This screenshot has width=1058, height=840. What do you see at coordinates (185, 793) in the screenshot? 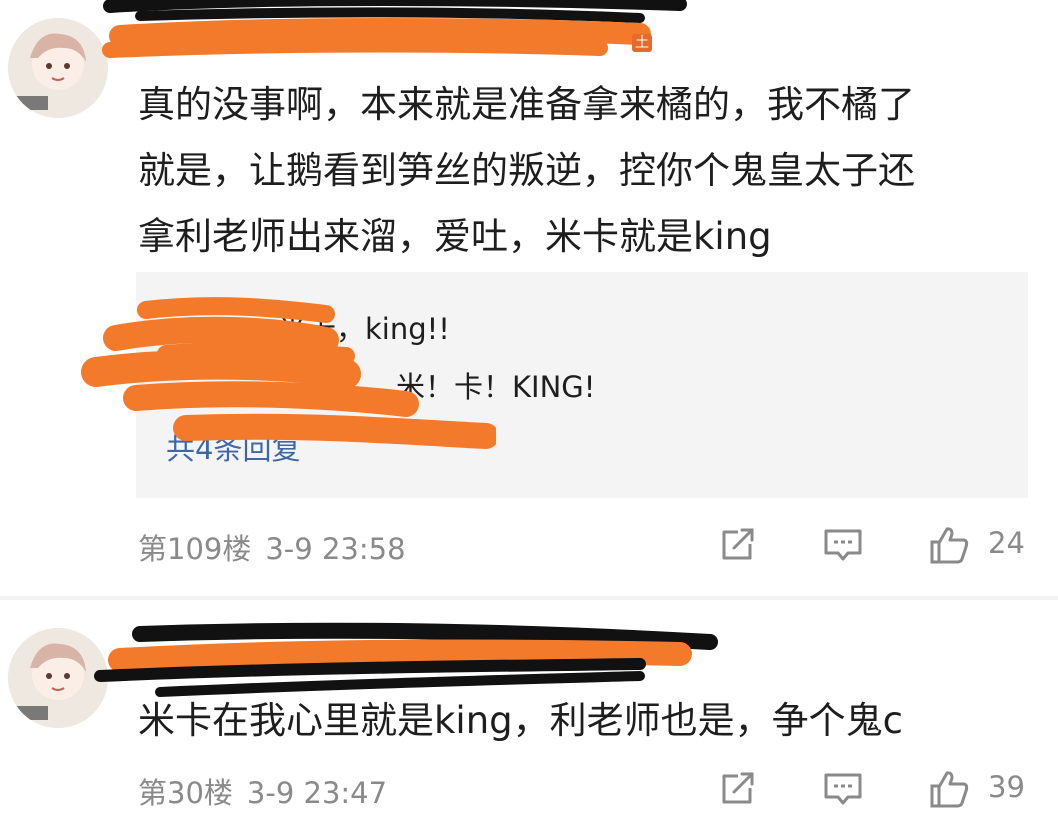
I see `floor-number: 第30楼` at bounding box center [185, 793].